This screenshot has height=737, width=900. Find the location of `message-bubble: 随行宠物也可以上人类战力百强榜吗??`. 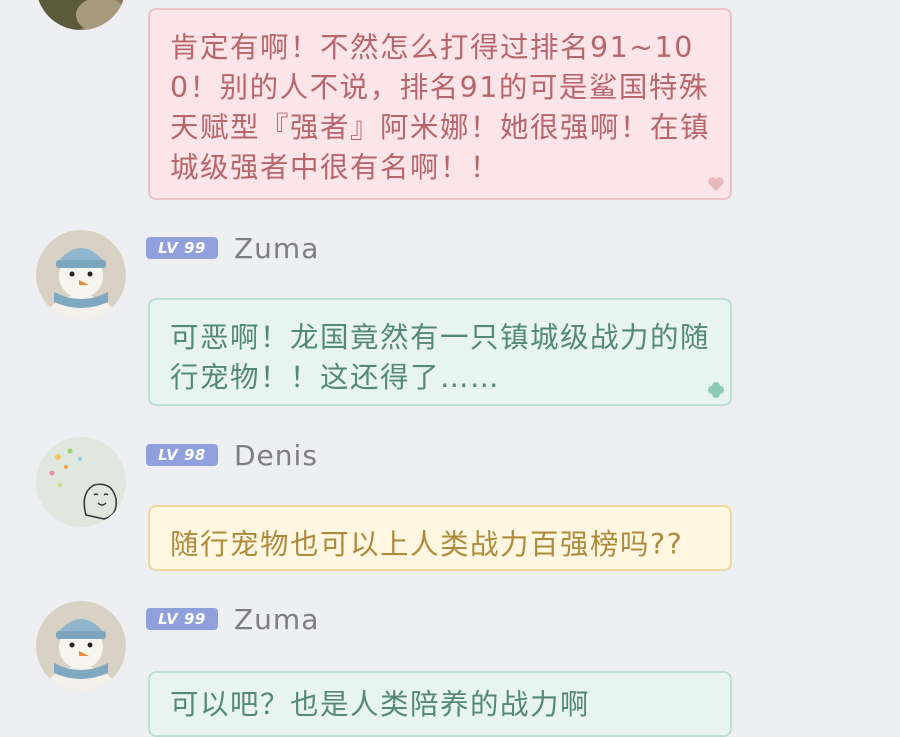

message-bubble: 随行宠物也可以上人类战力百强榜吗?? is located at coordinates (440, 538).